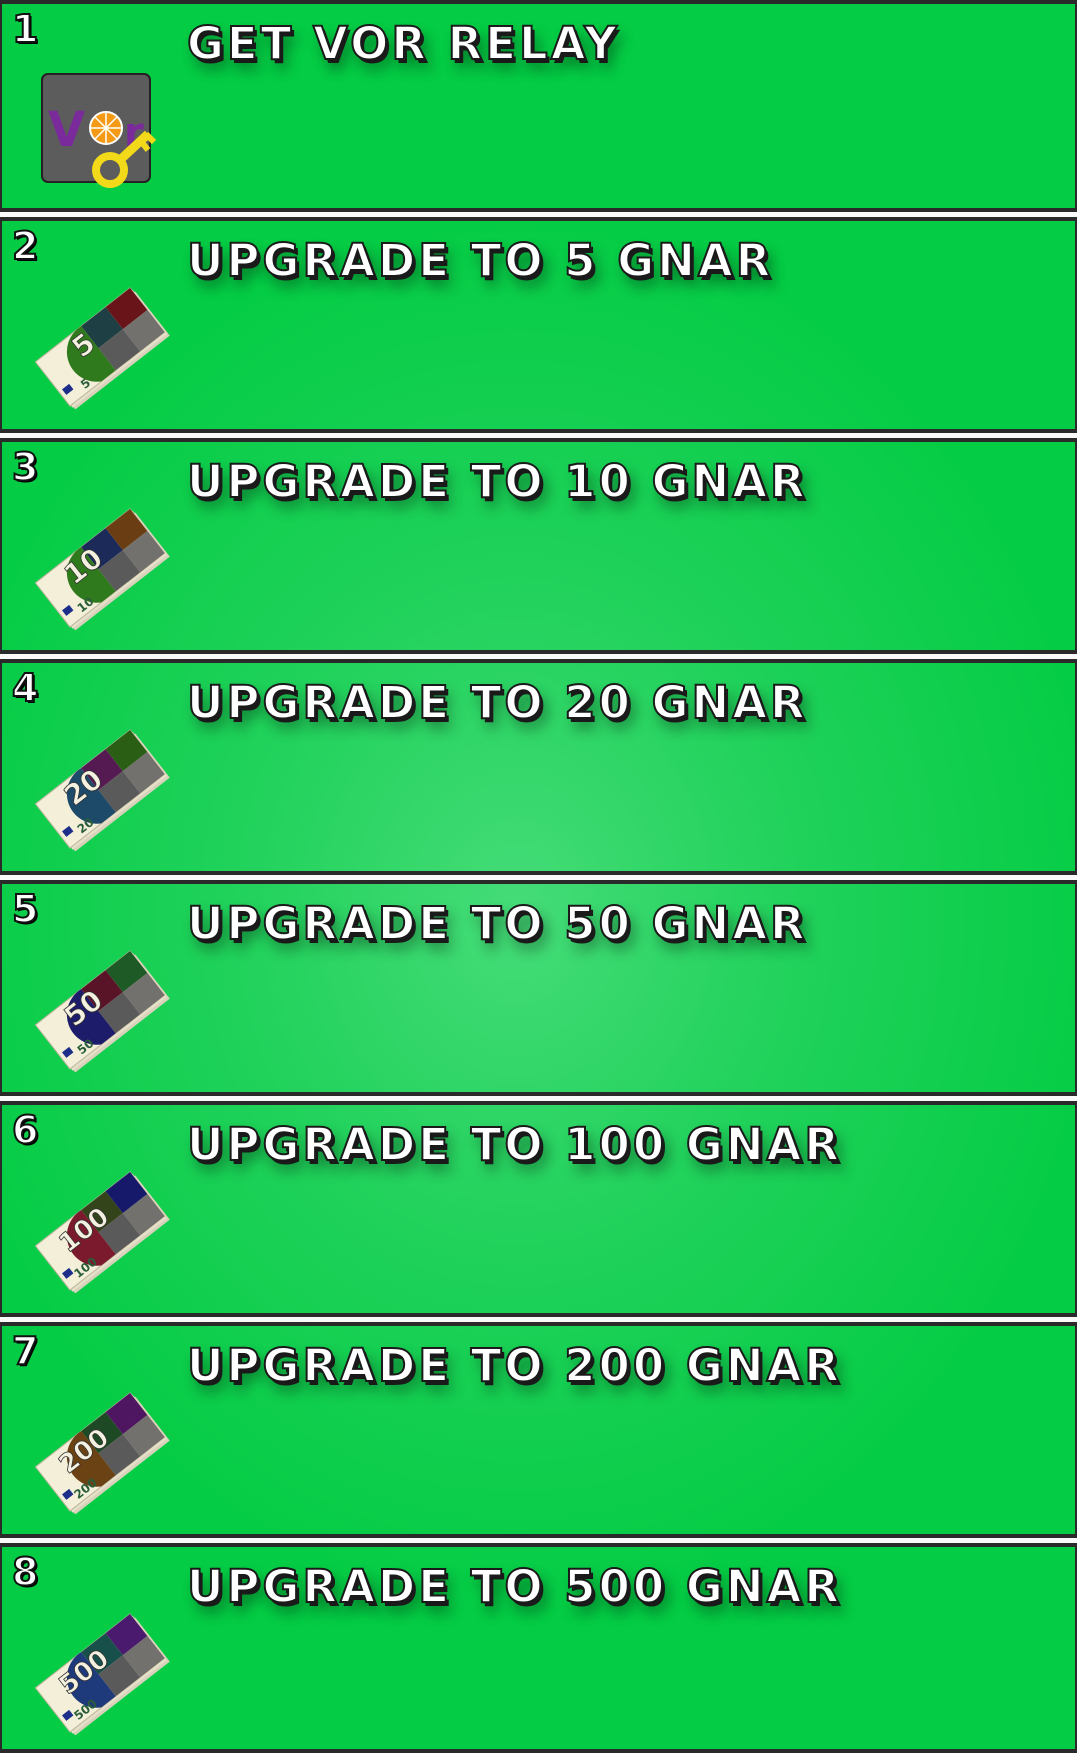 The height and width of the screenshot is (1753, 1077). Describe the element at coordinates (403, 44) in the screenshot. I see `step-title: GET VOR RELAY` at that location.